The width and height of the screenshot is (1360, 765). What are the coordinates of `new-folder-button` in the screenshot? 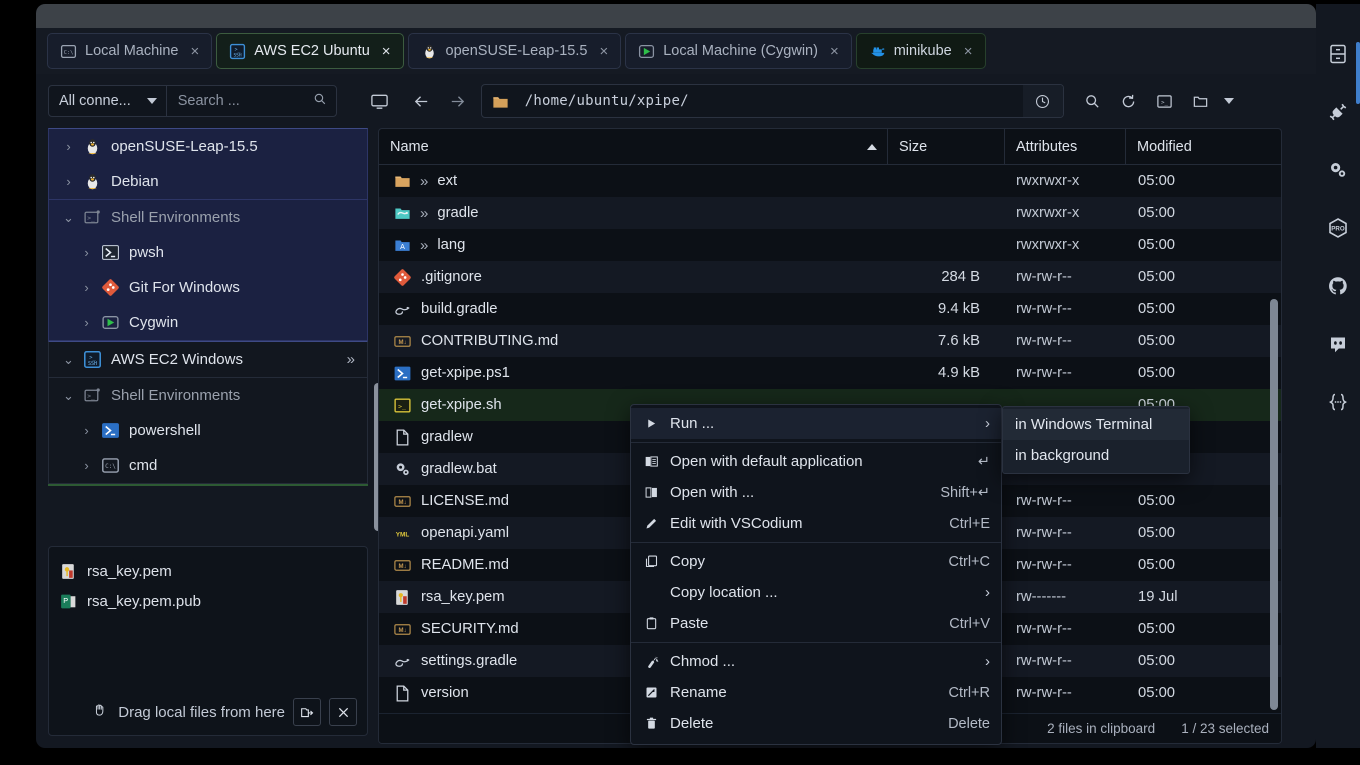 It's located at (1201, 101).